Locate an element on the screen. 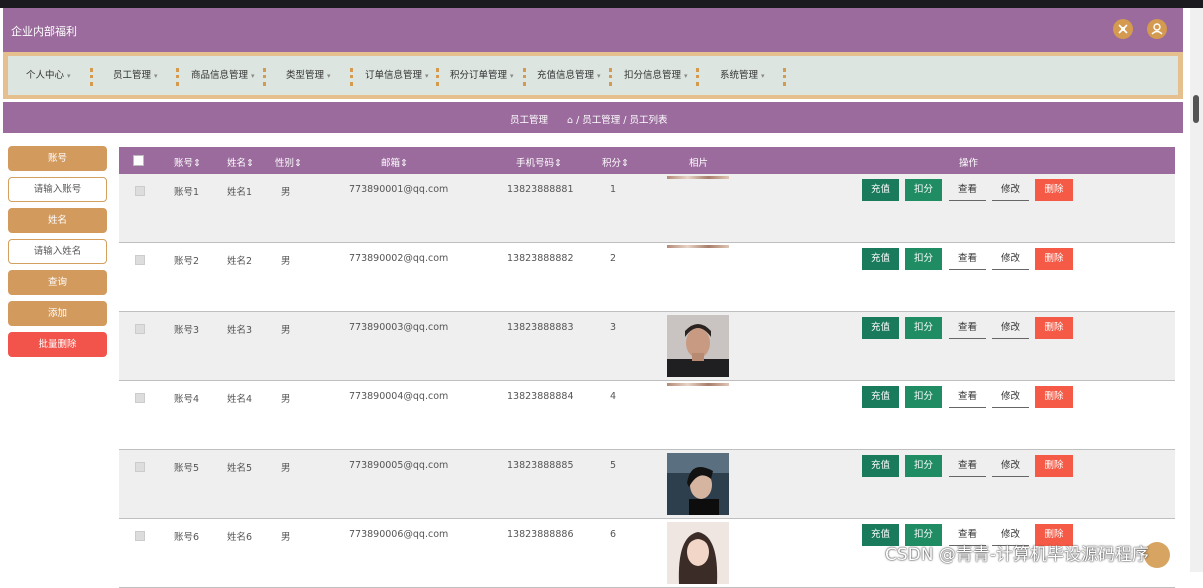  column-header-phone: 手机号码⇕ is located at coordinates (539, 162).